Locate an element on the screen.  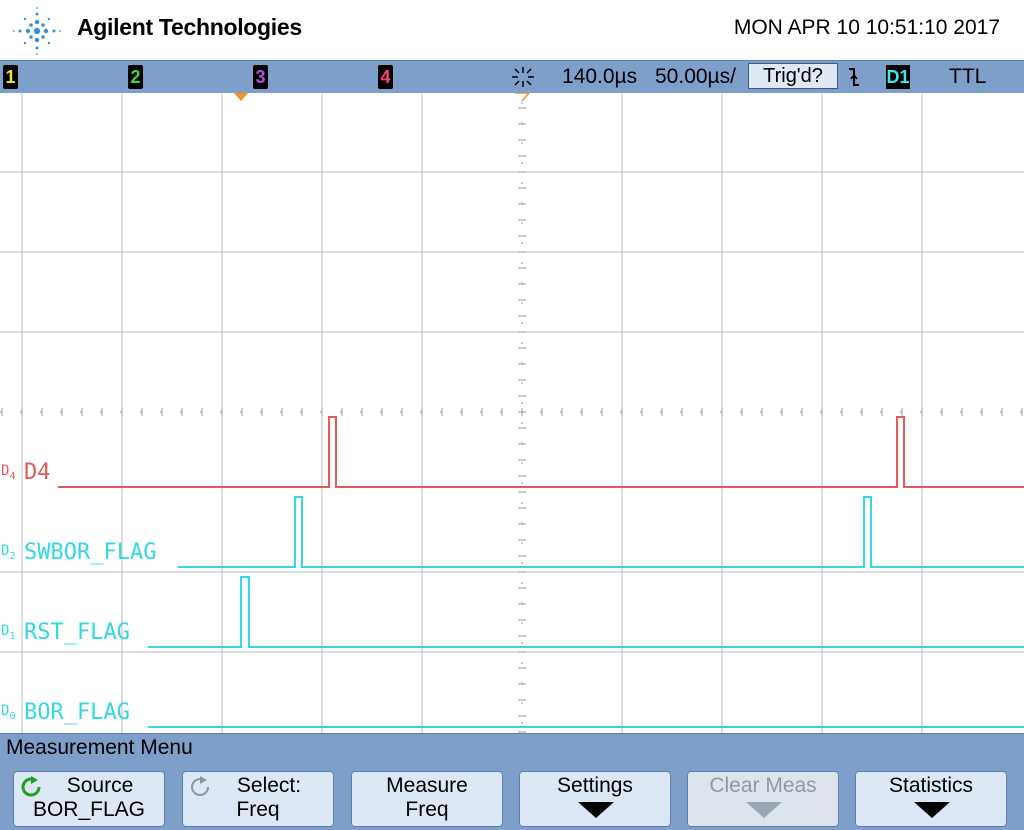
date-time: MON APR 10 10:51:10 2017 is located at coordinates (866, 27).